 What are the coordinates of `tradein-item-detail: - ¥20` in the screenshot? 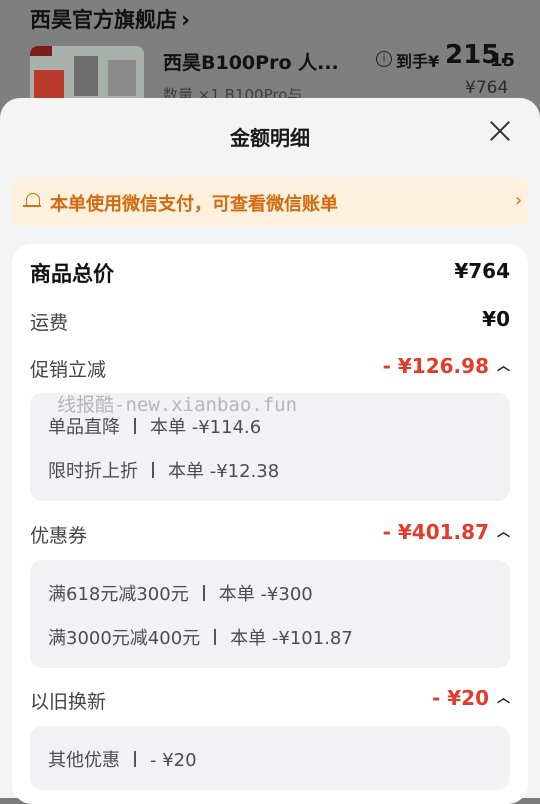 It's located at (173, 760).